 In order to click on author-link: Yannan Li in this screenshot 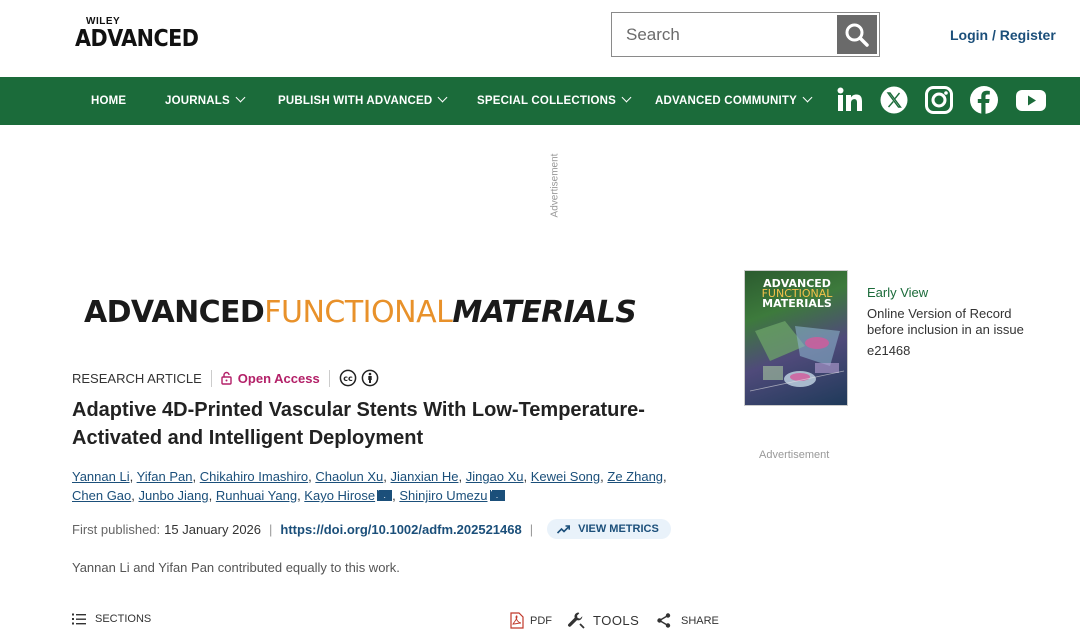, I will do `click(101, 476)`.